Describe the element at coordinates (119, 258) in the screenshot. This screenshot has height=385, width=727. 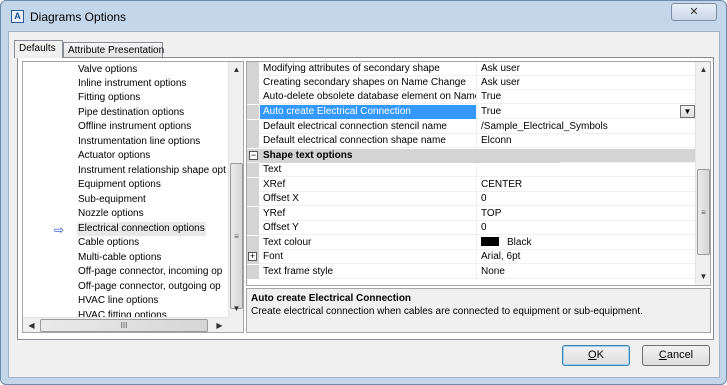
I see `tree-item-multi-cable-options: Multi-cable options` at that location.